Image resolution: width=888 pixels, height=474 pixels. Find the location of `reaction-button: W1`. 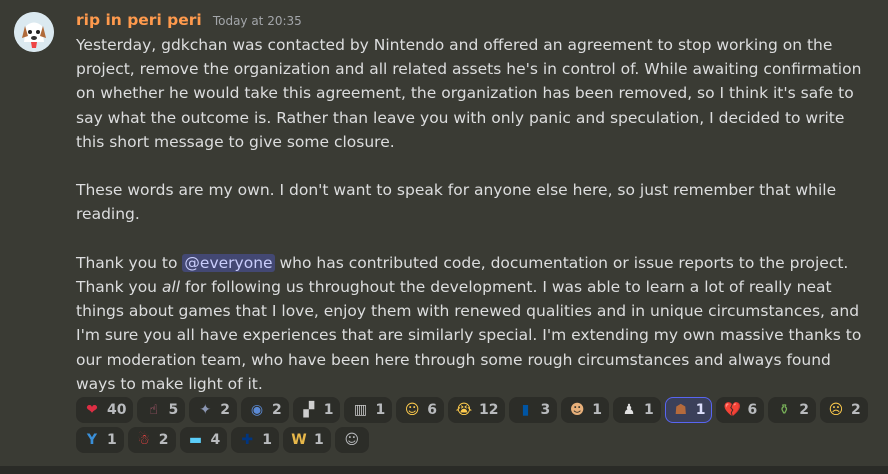

reaction-button: W1 is located at coordinates (307, 440).